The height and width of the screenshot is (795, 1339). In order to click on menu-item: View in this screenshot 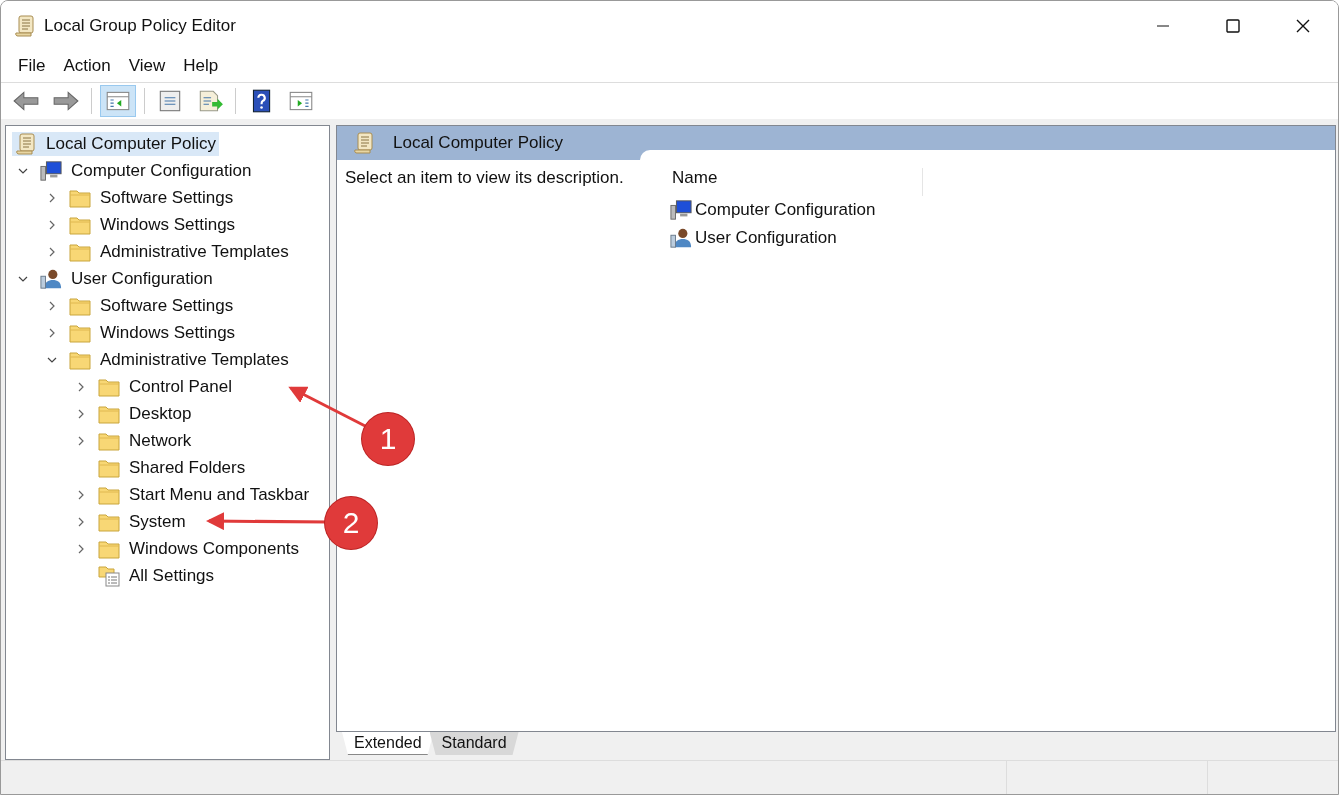, I will do `click(147, 66)`.